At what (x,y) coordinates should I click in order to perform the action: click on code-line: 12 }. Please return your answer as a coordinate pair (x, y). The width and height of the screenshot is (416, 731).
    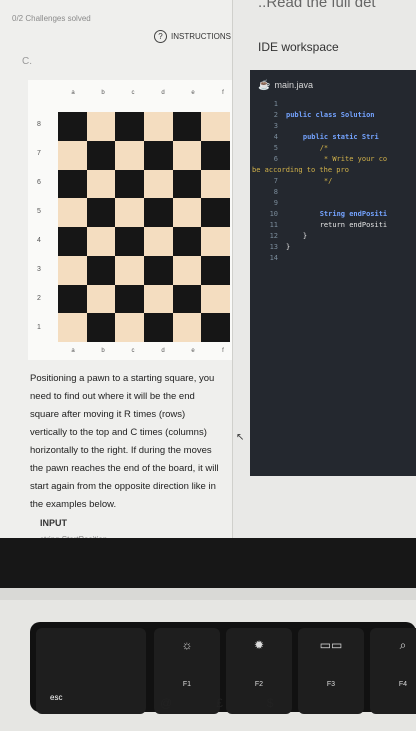
    Looking at the image, I should click on (333, 237).